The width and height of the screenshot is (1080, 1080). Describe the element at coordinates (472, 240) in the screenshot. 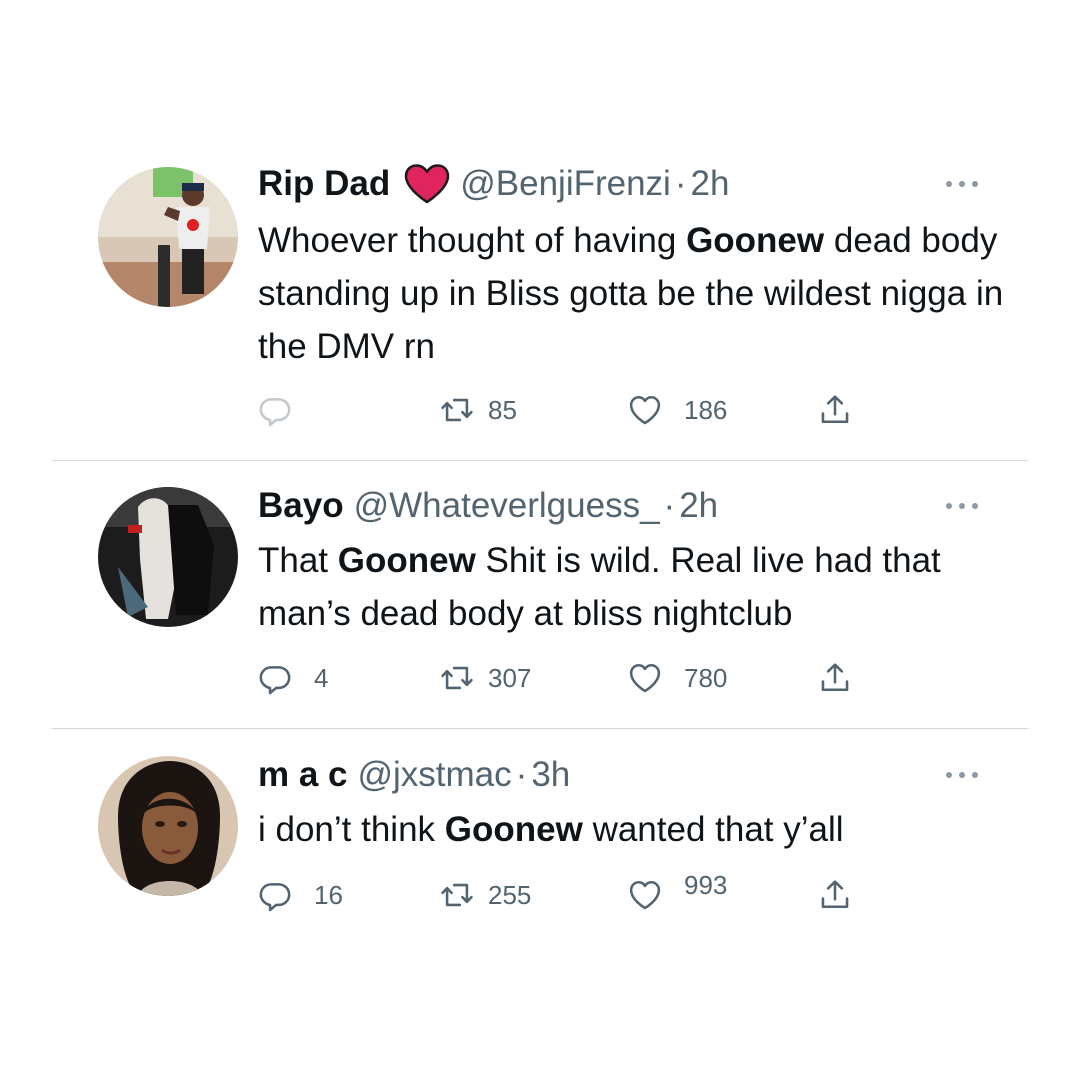

I see `text-segment: Whoever thought of having` at that location.